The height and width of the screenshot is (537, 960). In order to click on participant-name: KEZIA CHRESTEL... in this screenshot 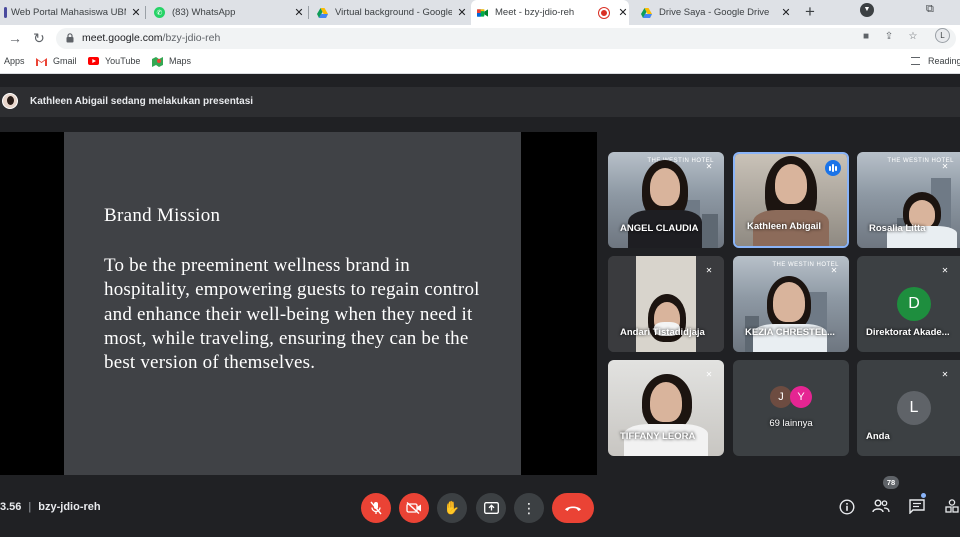, I will do `click(790, 332)`.